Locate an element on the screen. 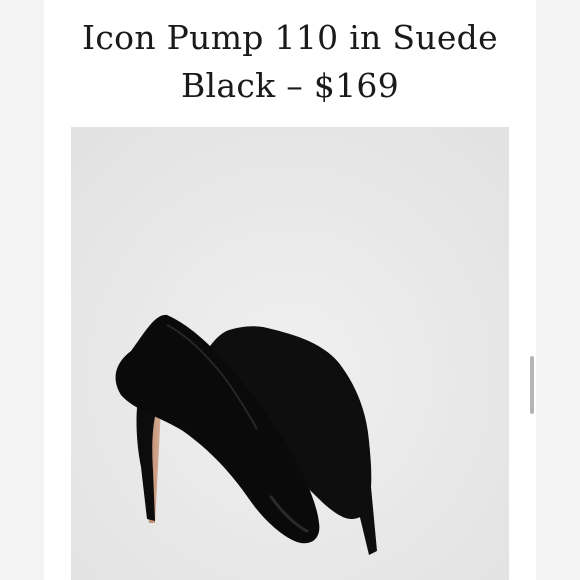 The width and height of the screenshot is (580, 580). scrollbar is located at coordinates (532, 385).